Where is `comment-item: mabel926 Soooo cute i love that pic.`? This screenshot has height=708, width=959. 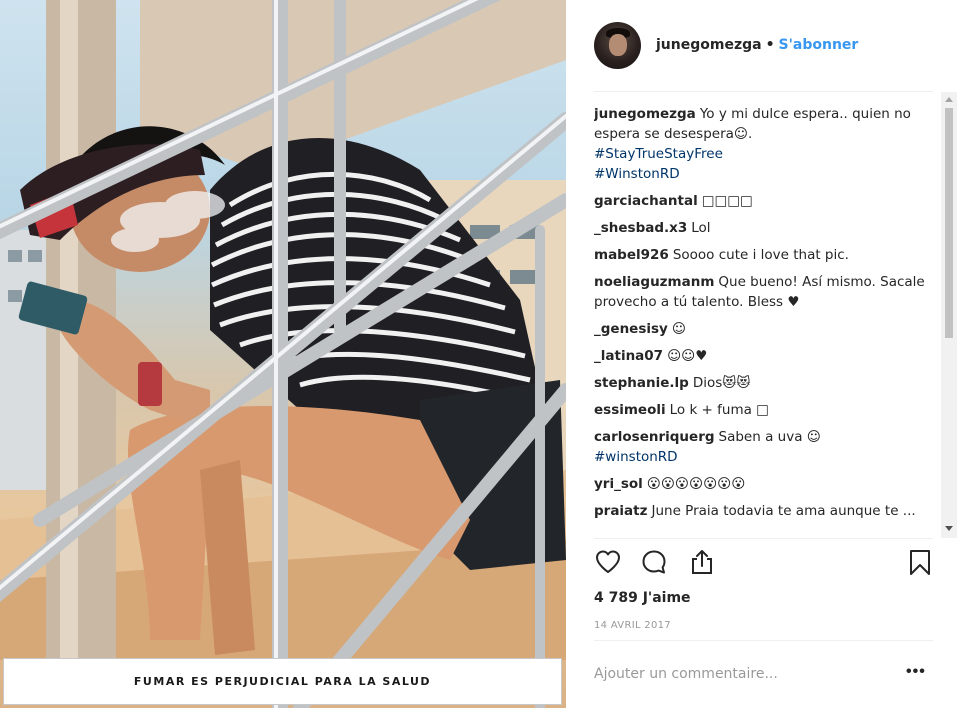 comment-item: mabel926 Soooo cute i love that pic. is located at coordinates (766, 255).